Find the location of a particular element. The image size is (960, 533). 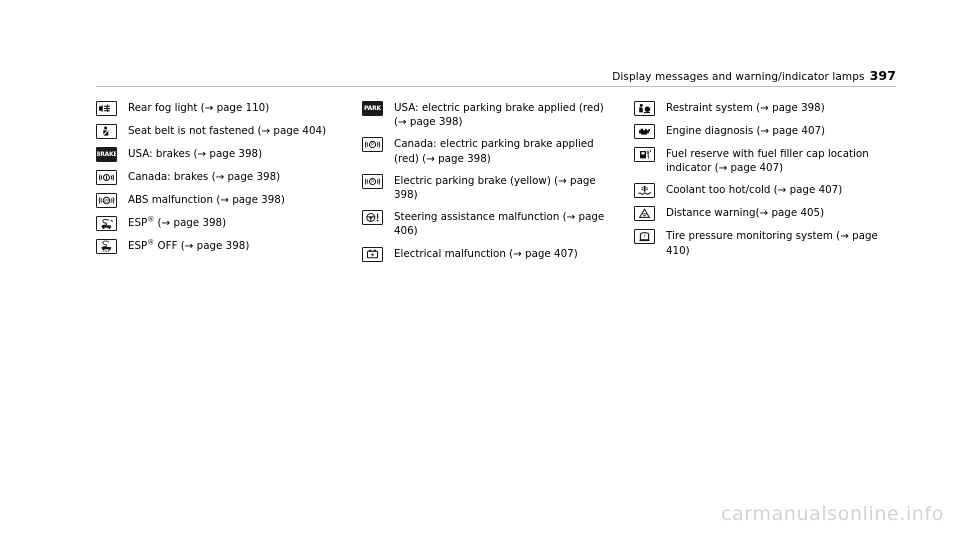

icon-cell: PARK is located at coordinates (378, 108).